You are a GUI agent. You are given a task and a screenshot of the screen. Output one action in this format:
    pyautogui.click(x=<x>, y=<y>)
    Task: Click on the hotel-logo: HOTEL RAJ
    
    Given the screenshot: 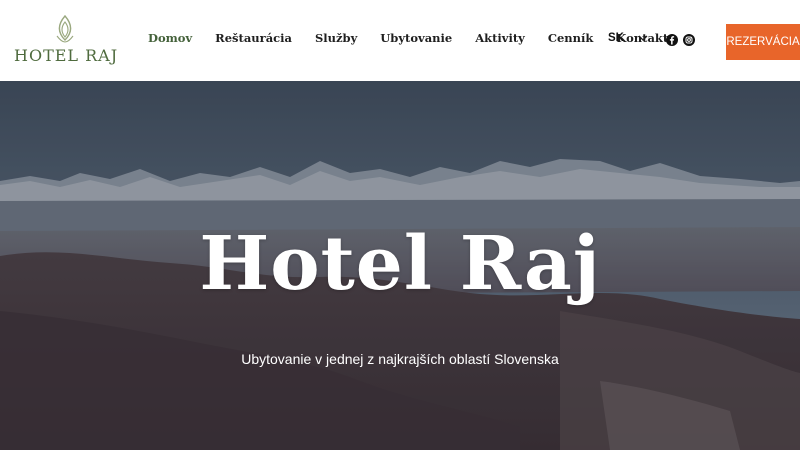 What is the action you would take?
    pyautogui.click(x=66, y=41)
    